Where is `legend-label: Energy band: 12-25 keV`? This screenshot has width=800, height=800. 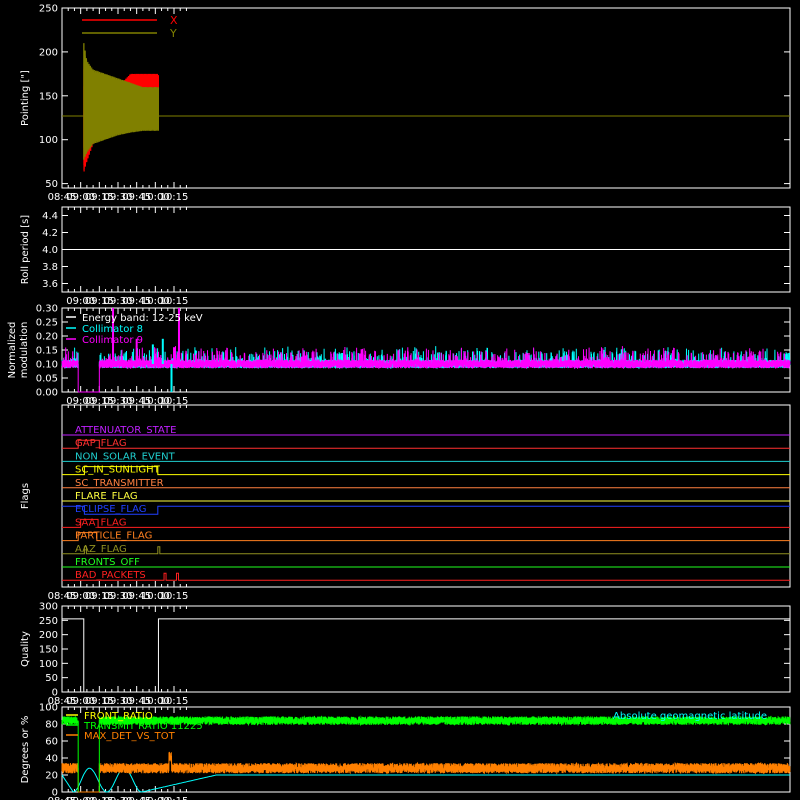
legend-label: Energy band: 12-25 keV is located at coordinates (142, 318).